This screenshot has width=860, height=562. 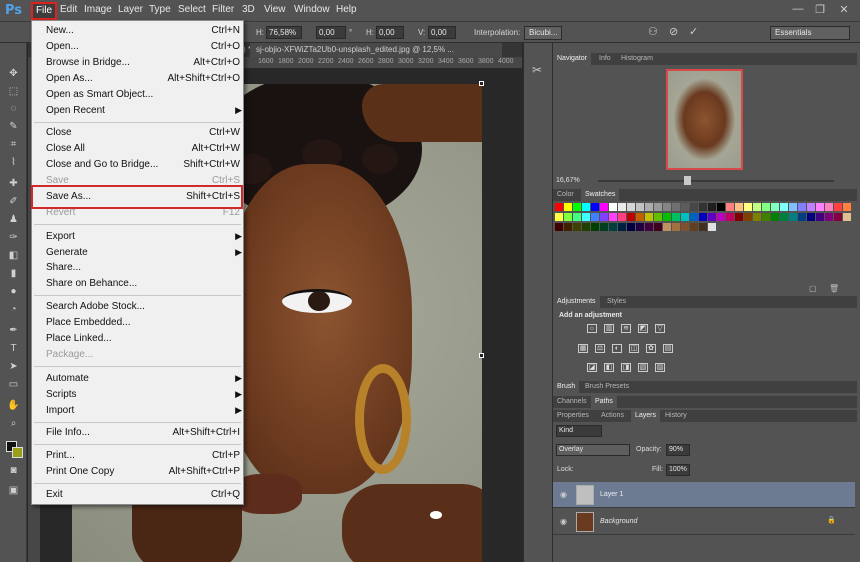 What do you see at coordinates (626, 367) in the screenshot?
I see `adjustment-icon: ◨` at bounding box center [626, 367].